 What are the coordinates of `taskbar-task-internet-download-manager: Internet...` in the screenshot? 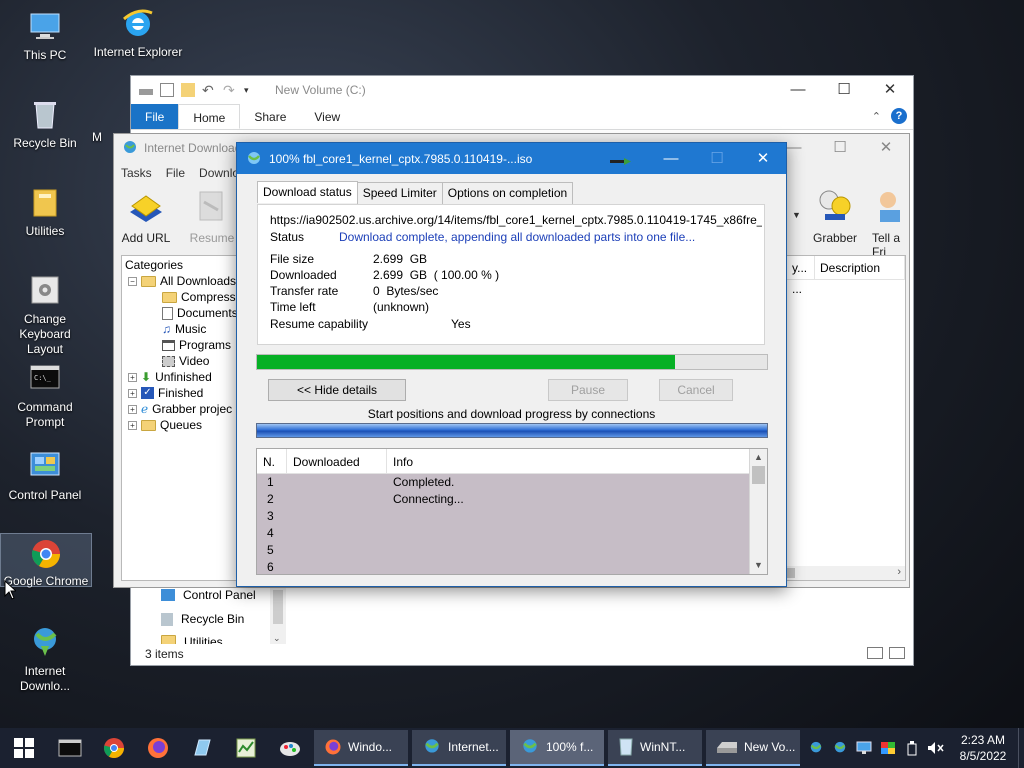 It's located at (459, 748).